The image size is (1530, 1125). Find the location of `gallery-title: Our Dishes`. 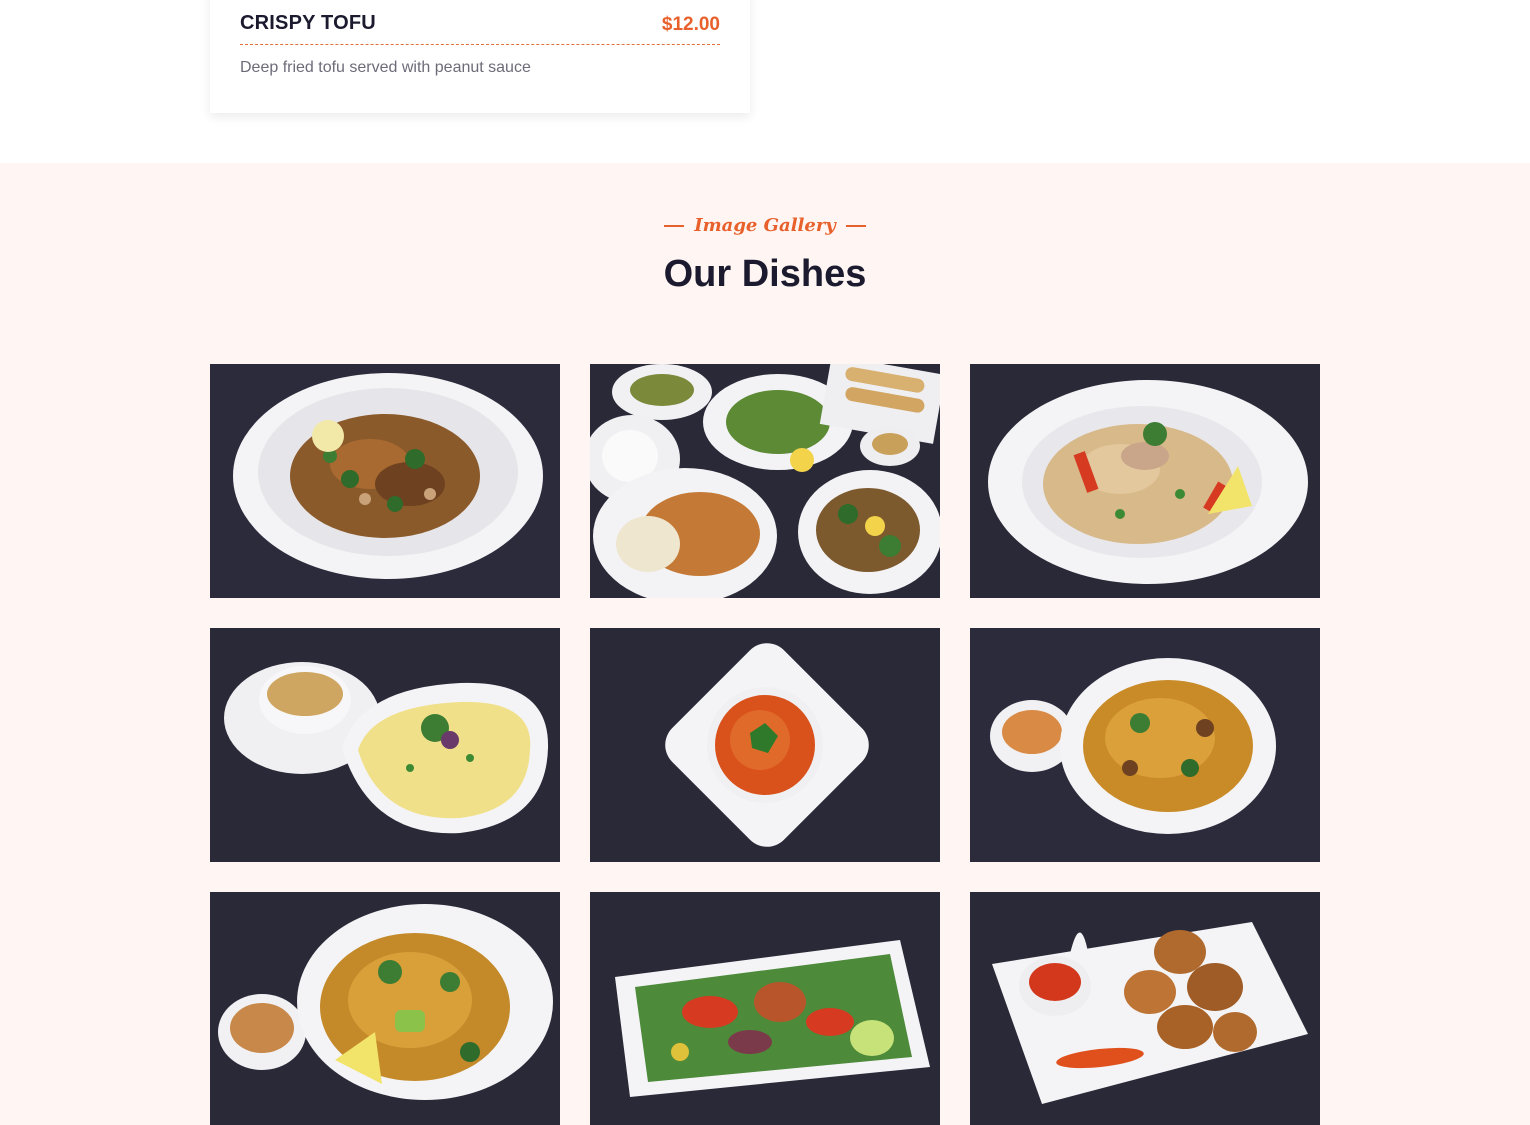

gallery-title: Our Dishes is located at coordinates (765, 274).